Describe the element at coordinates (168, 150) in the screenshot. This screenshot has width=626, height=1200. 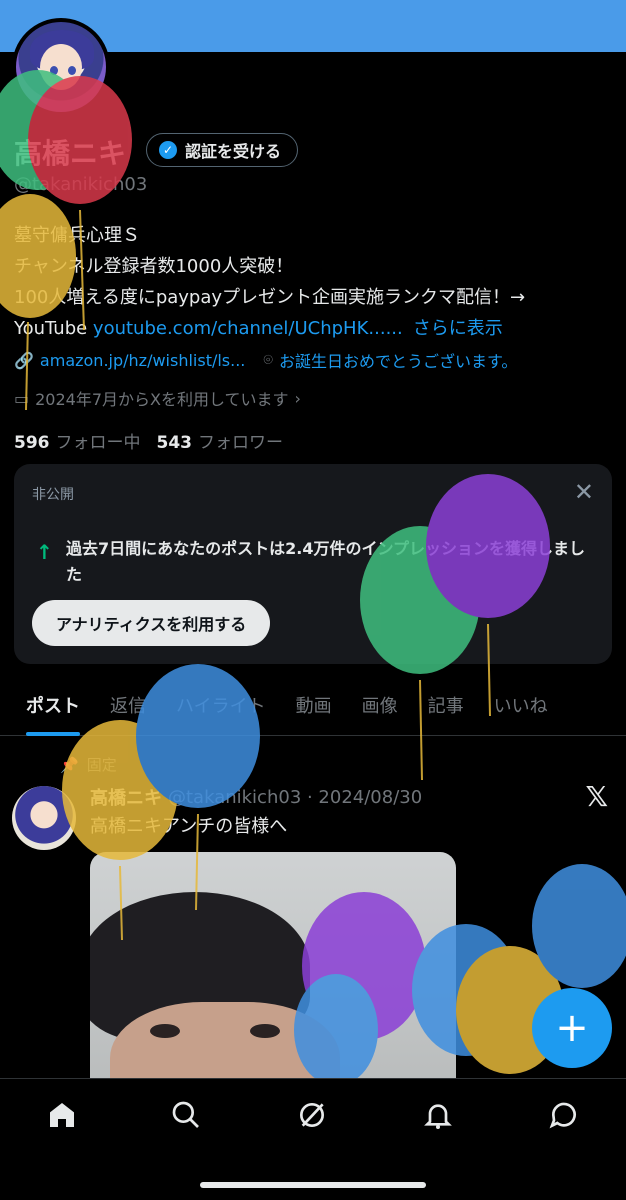
I see `verified-badge-icon: ✓` at that location.